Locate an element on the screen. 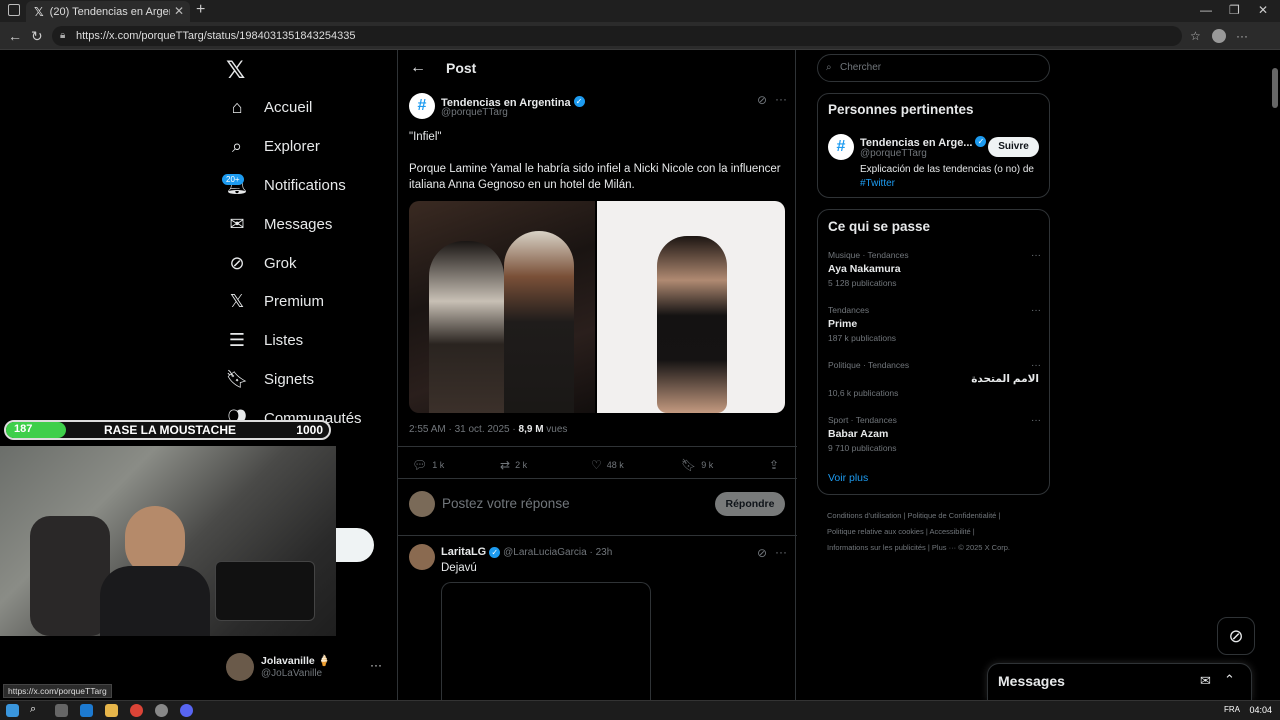  footer-link: Politique relative aux cookies is located at coordinates (875, 531).